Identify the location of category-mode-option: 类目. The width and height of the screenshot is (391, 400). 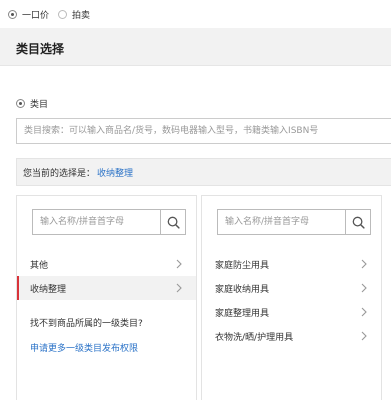
(32, 103).